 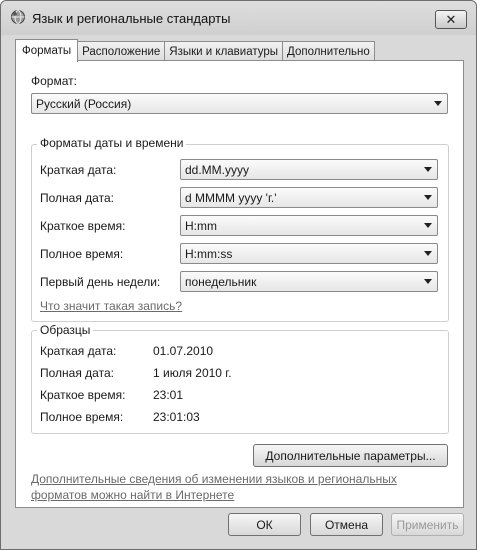 I want to click on title-bar: Язык и региональные стандарты ✕, so click(x=238, y=18).